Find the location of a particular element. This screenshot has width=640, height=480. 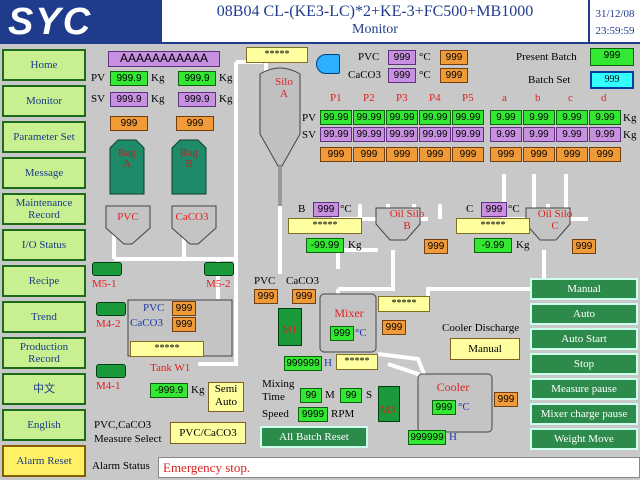

mixer-status: ***** is located at coordinates (404, 304).